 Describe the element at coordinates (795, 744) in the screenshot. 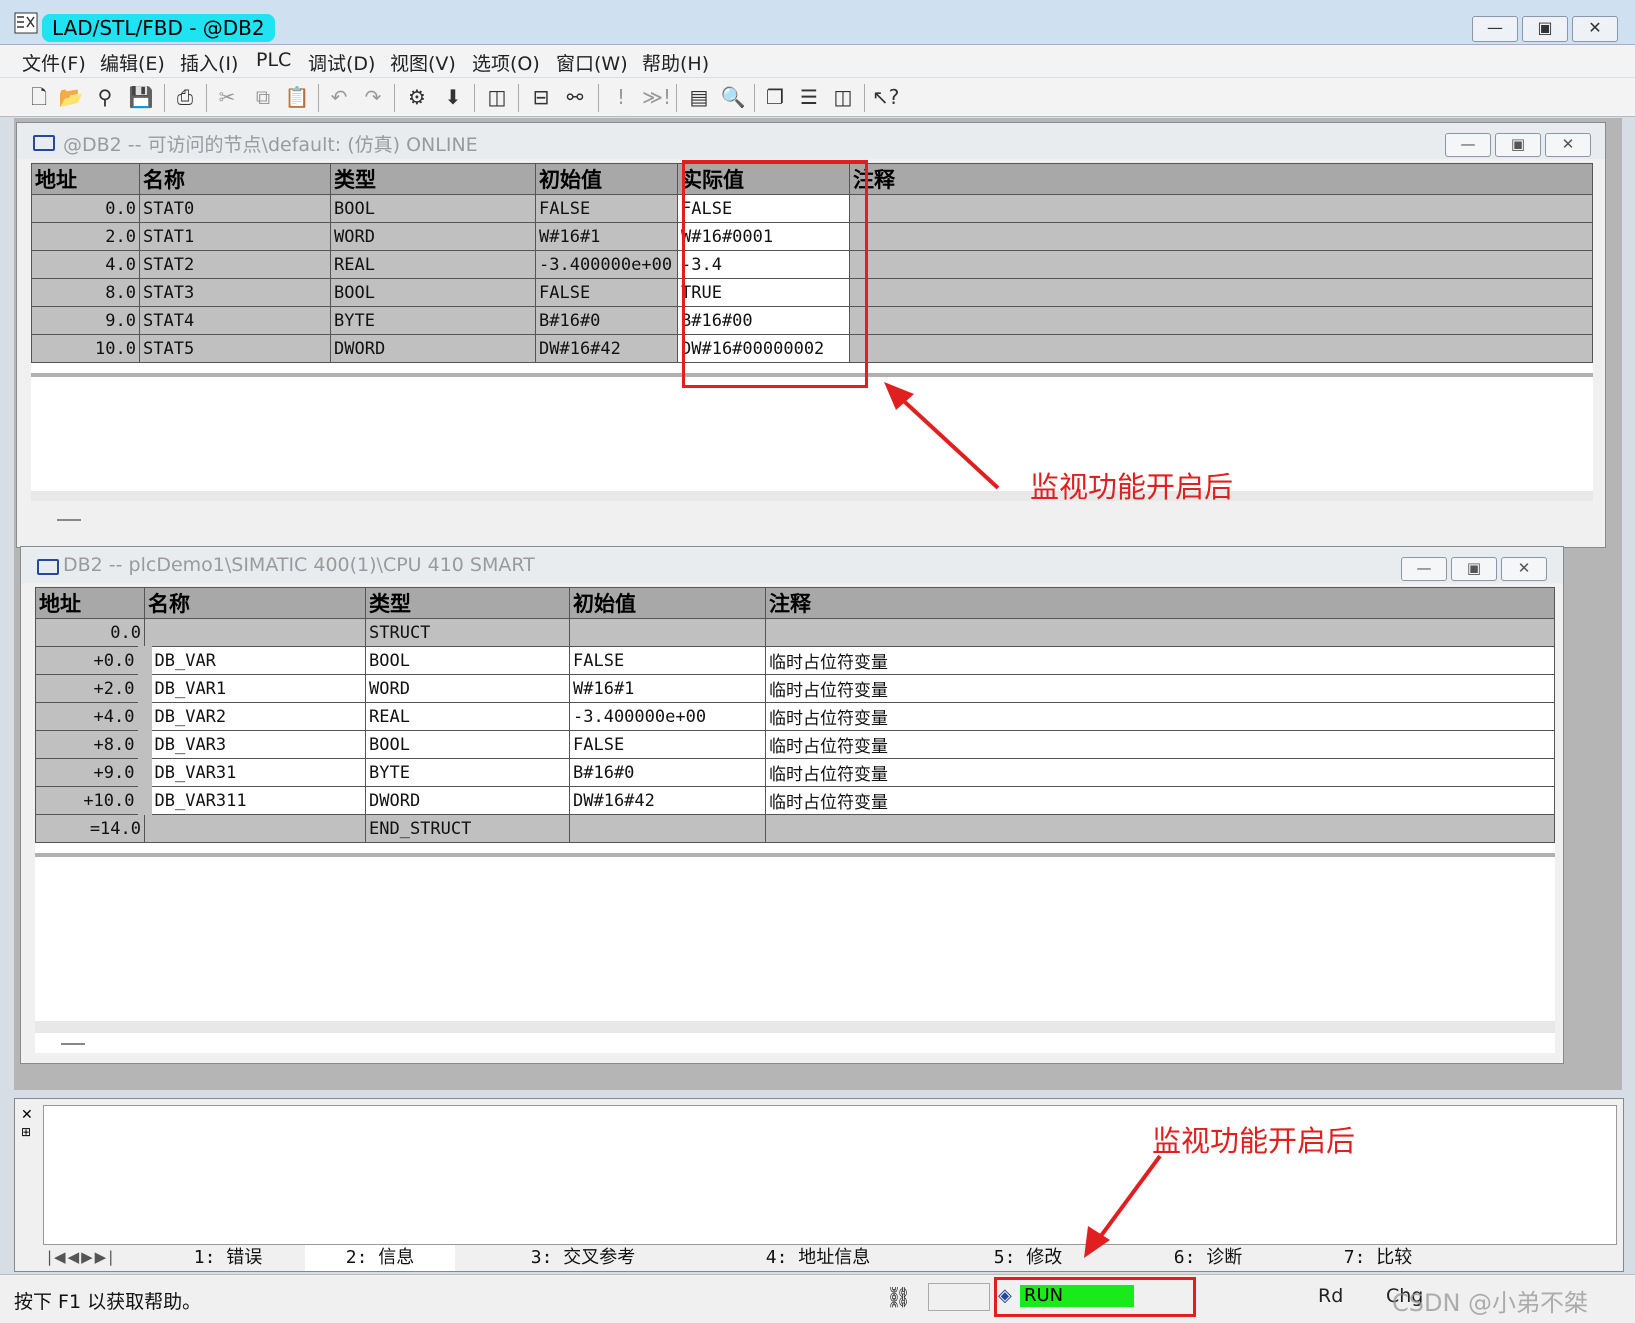

I see `table-row: +8.0 DB_VAR3 BOOL FALSE 临时占位符变量` at that location.